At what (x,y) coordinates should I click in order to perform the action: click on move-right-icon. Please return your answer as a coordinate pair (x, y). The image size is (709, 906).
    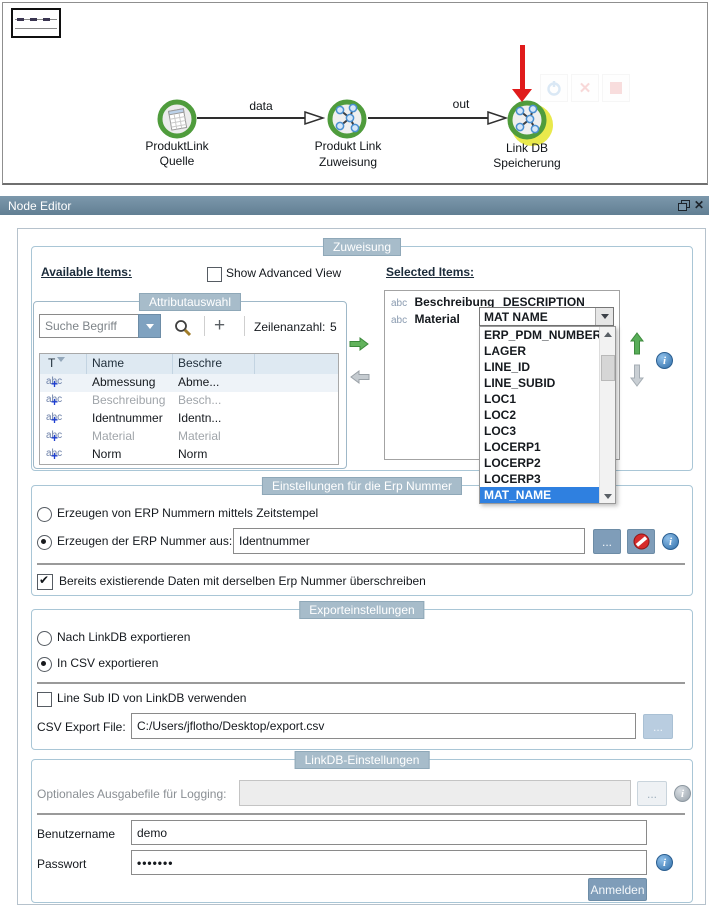
    Looking at the image, I should click on (359, 344).